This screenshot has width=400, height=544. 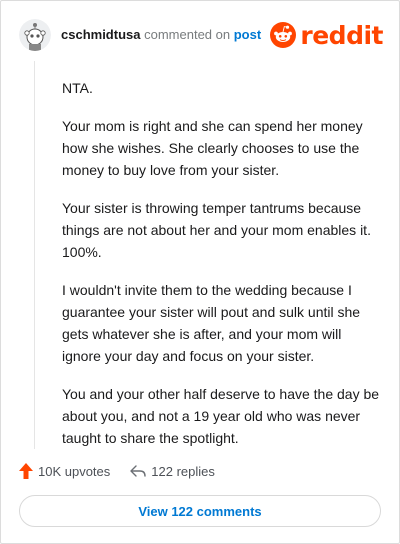 I want to click on comment-paragraph: NTA., so click(x=77, y=88).